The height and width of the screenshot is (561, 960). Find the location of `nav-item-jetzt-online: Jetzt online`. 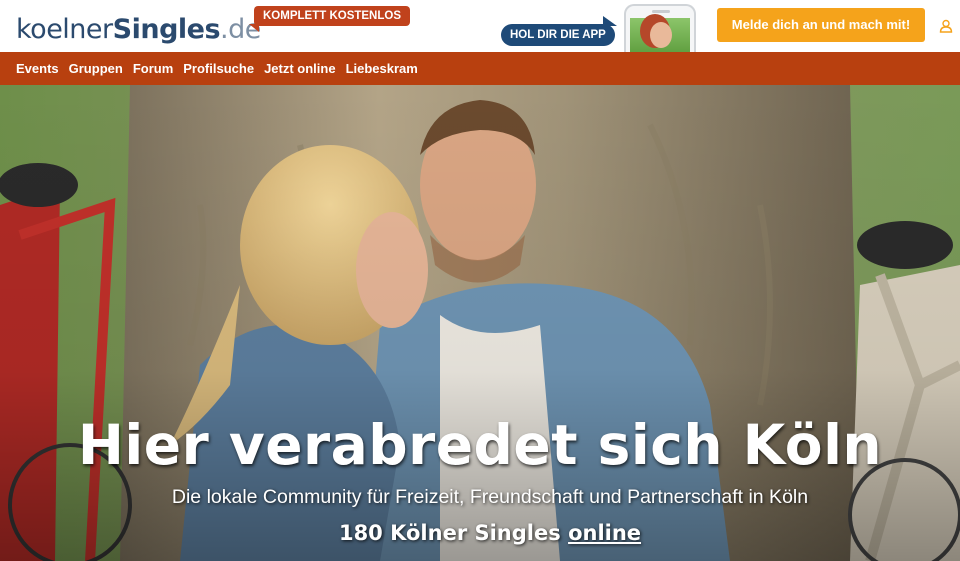

nav-item-jetzt-online: Jetzt online is located at coordinates (300, 68).